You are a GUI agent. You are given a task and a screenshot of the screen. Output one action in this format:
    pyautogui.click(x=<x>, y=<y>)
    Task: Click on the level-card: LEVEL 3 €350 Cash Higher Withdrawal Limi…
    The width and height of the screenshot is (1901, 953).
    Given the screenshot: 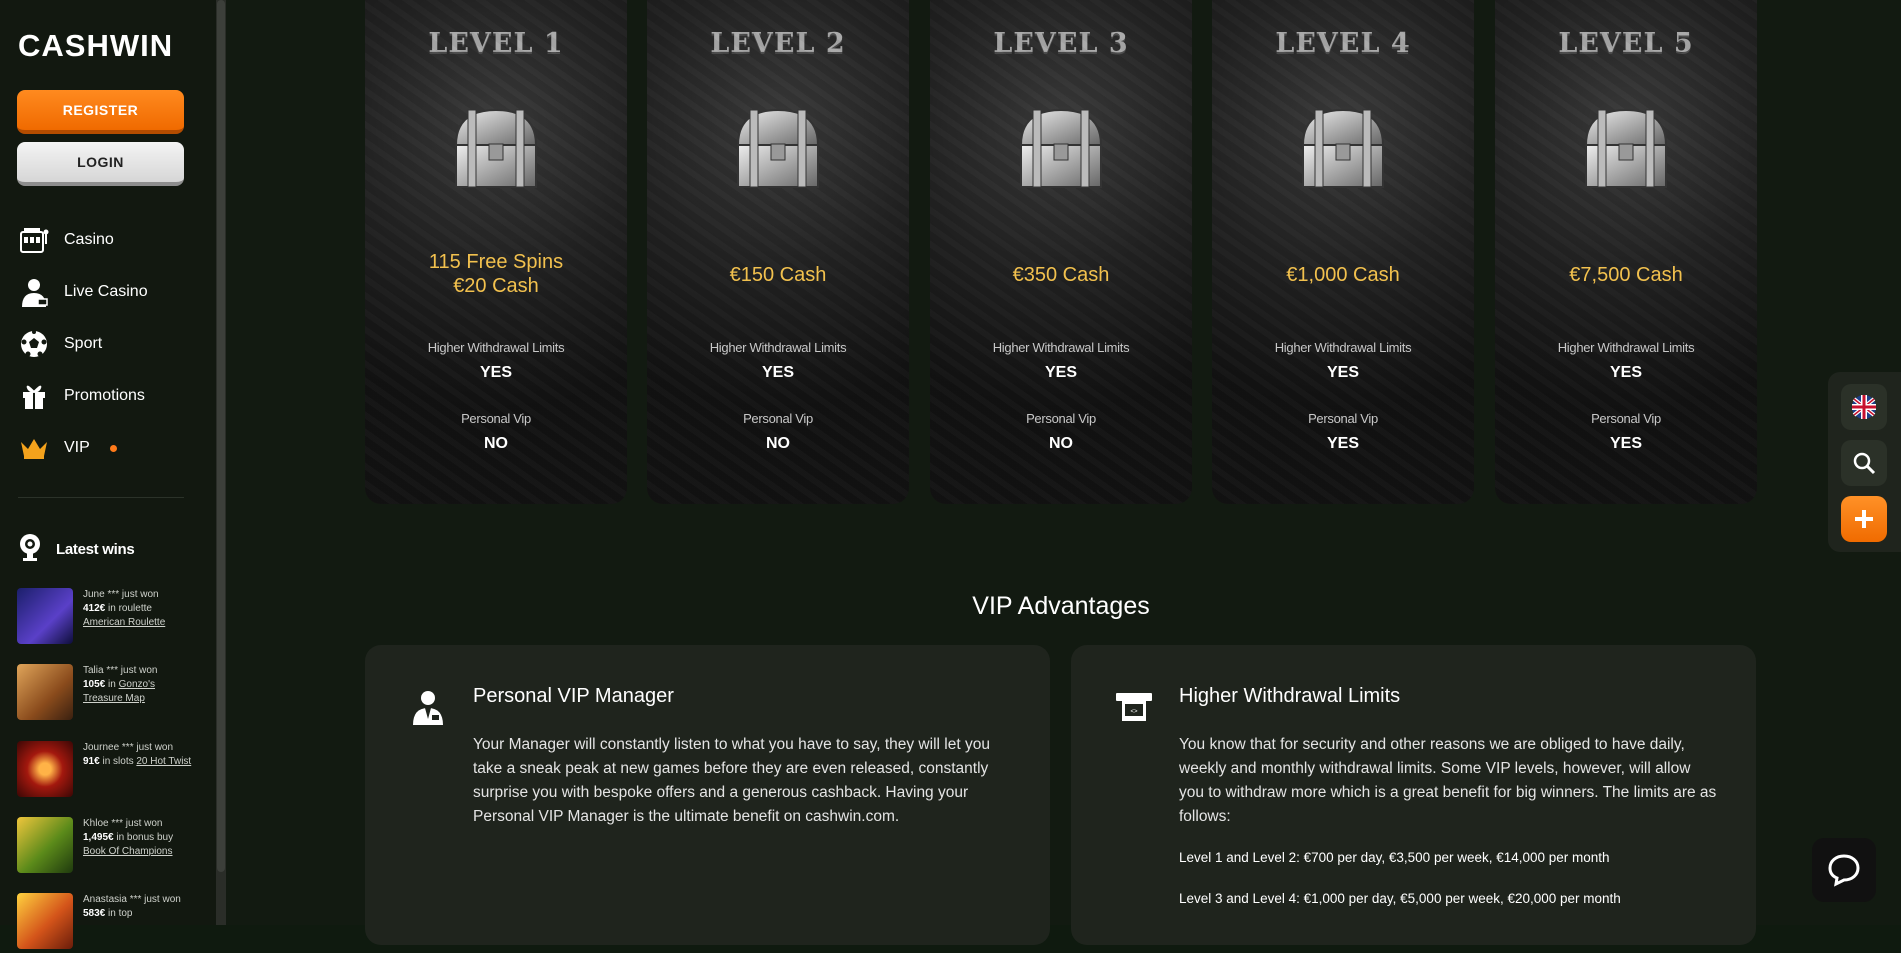 What is the action you would take?
    pyautogui.click(x=1061, y=252)
    